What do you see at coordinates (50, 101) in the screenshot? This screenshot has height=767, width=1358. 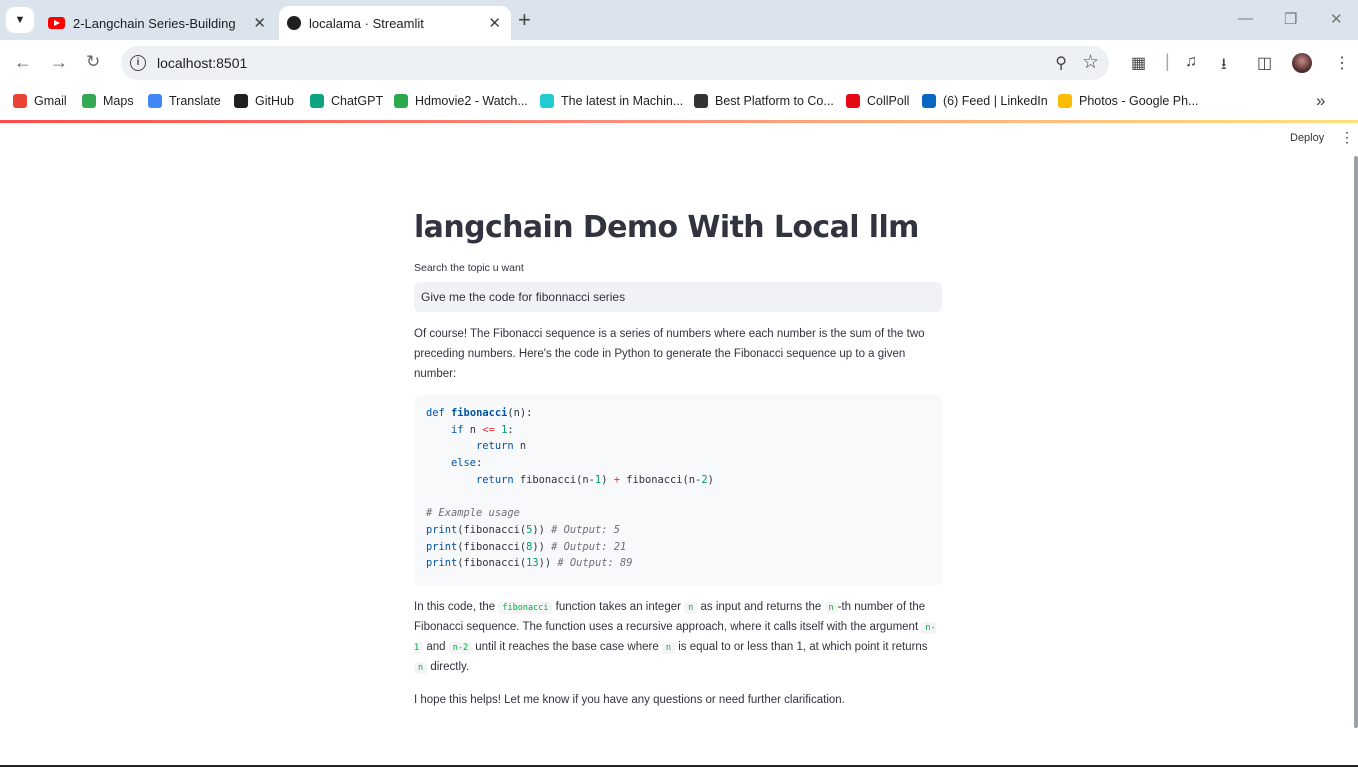 I see `bookmark-label: Gmail` at bounding box center [50, 101].